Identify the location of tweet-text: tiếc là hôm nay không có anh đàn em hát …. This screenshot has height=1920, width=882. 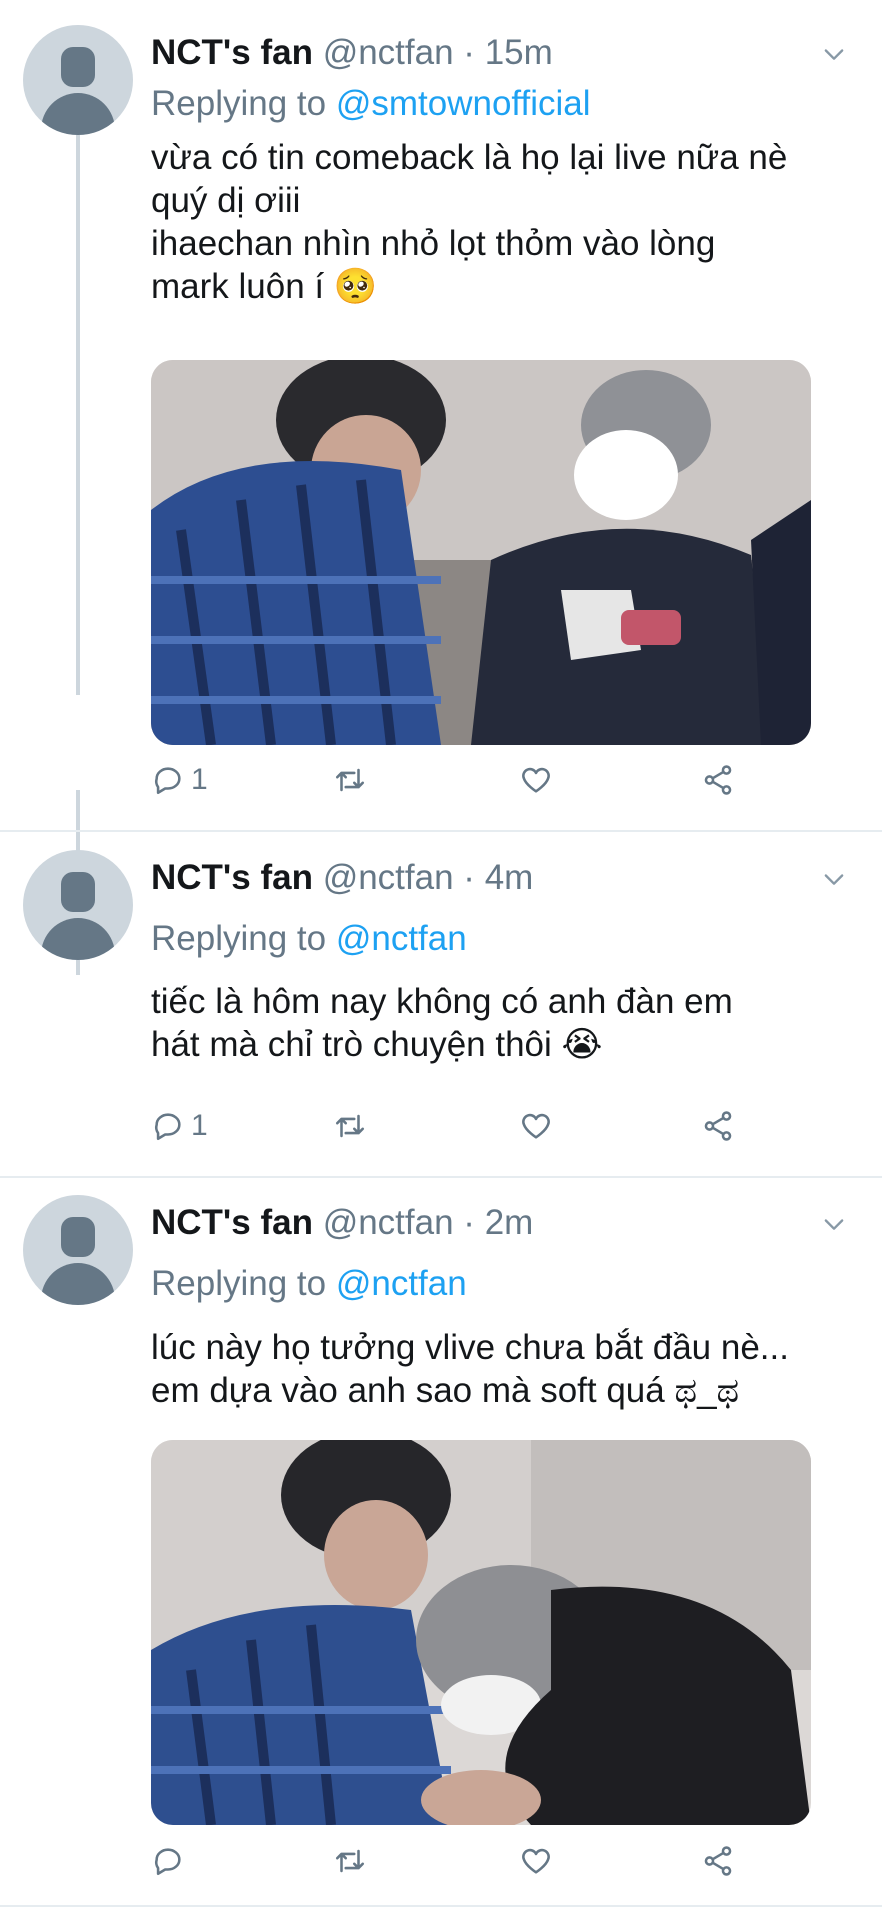
(442, 1023).